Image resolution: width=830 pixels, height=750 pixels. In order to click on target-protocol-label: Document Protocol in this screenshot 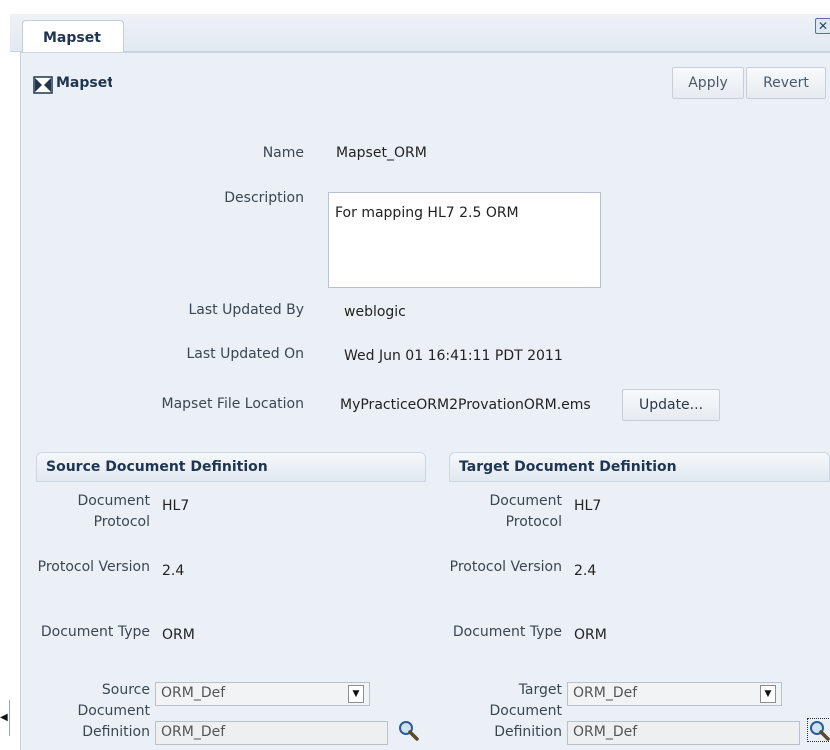, I will do `click(525, 511)`.